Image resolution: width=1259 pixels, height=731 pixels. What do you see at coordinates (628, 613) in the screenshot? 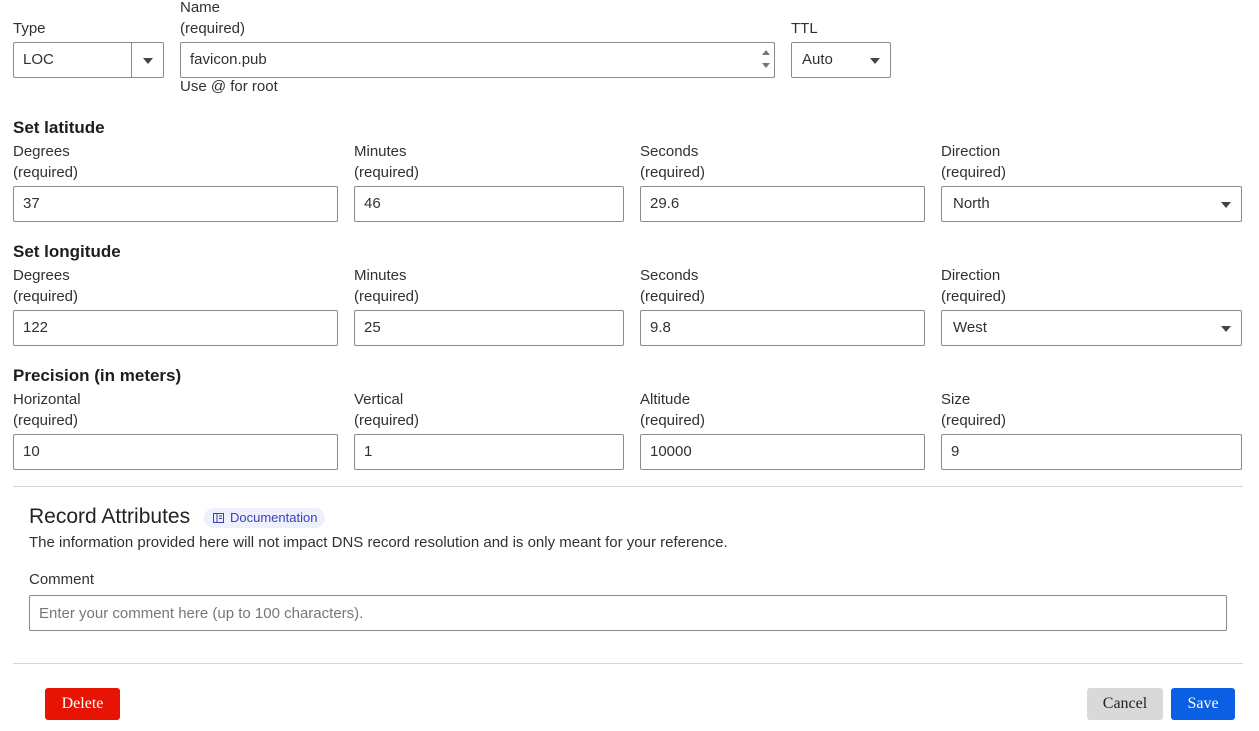
I see `comment-input` at bounding box center [628, 613].